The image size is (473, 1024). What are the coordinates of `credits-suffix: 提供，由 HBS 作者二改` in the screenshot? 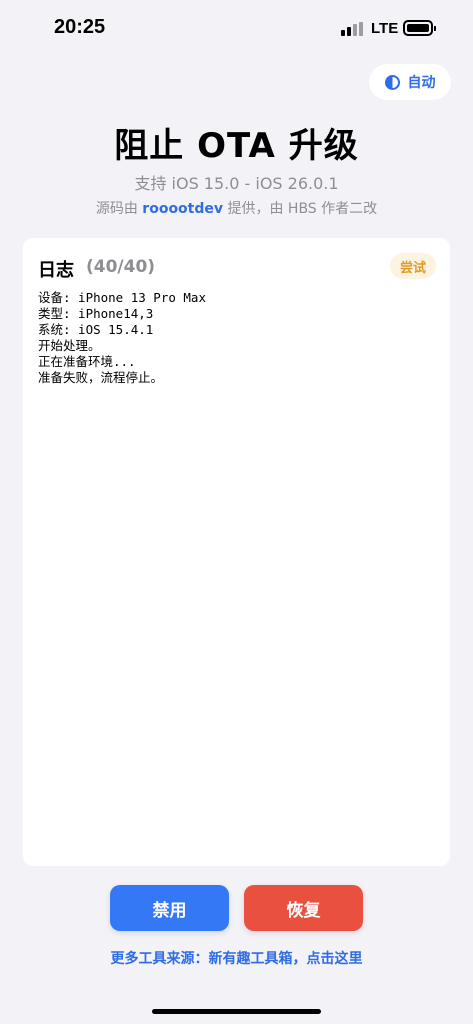 It's located at (300, 209).